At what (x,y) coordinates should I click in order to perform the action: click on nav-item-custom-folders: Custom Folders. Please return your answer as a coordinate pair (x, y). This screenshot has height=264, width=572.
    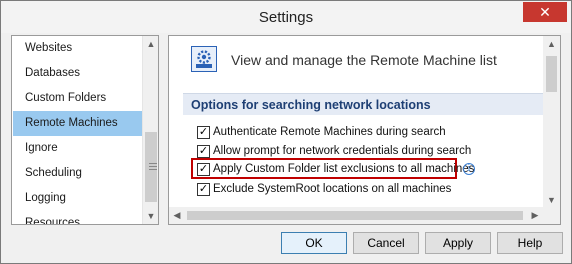
    Looking at the image, I should click on (78, 98).